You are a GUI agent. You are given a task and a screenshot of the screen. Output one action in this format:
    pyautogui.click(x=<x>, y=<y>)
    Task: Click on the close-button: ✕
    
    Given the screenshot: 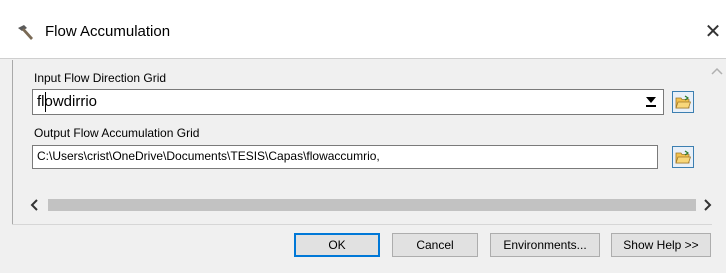 What is the action you would take?
    pyautogui.click(x=713, y=31)
    